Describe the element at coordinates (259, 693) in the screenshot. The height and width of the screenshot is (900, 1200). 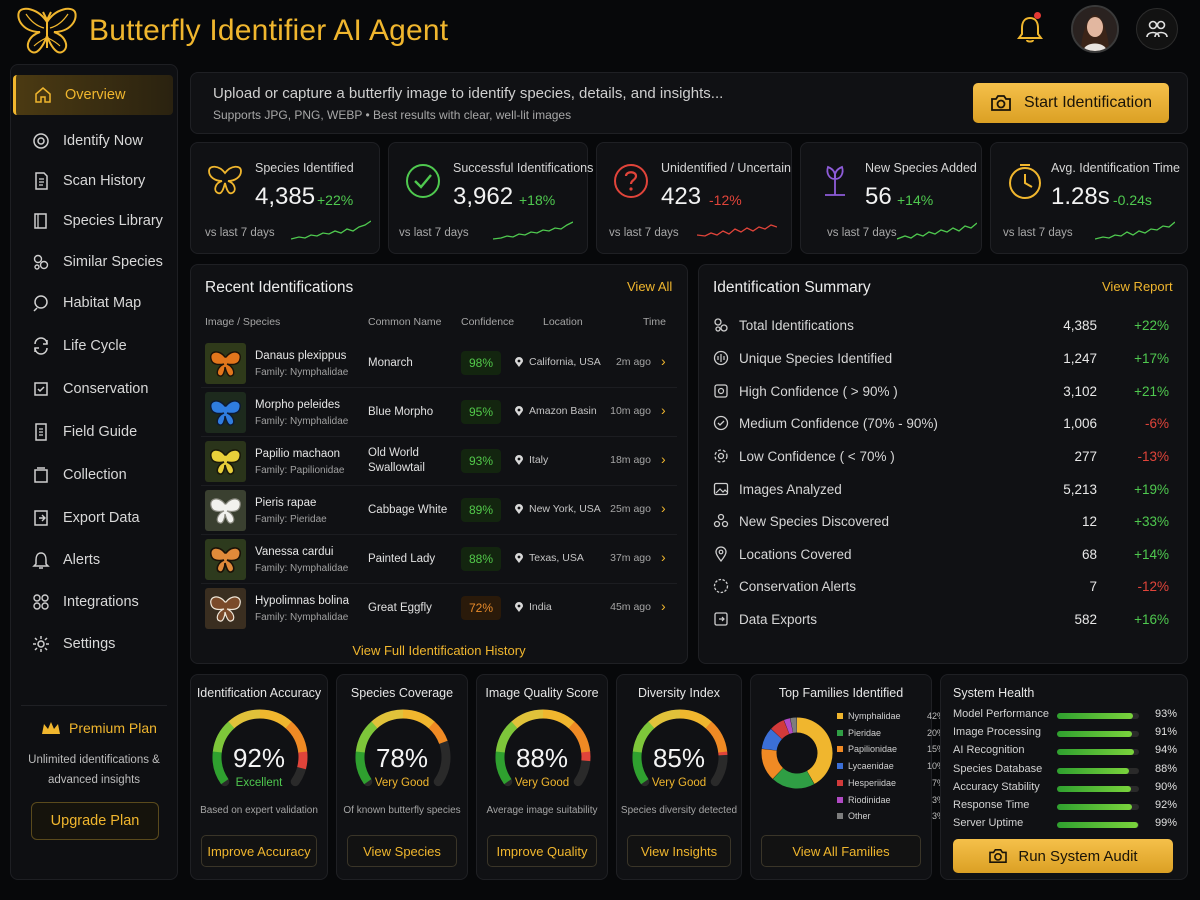
I see `card-title: Identification Accuracy` at that location.